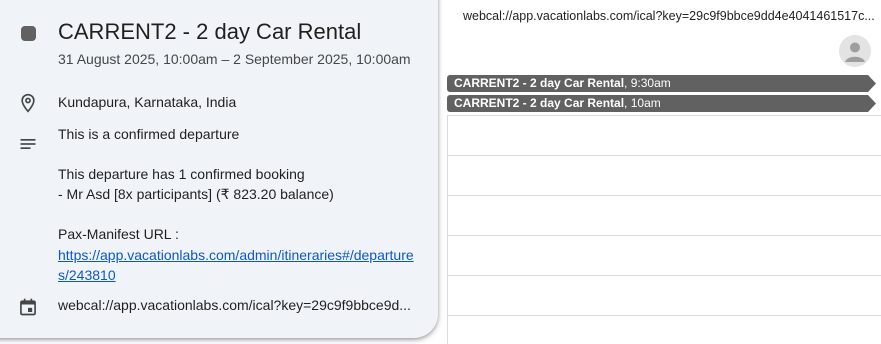 The width and height of the screenshot is (881, 344). What do you see at coordinates (28, 144) in the screenshot?
I see `notes-icon` at bounding box center [28, 144].